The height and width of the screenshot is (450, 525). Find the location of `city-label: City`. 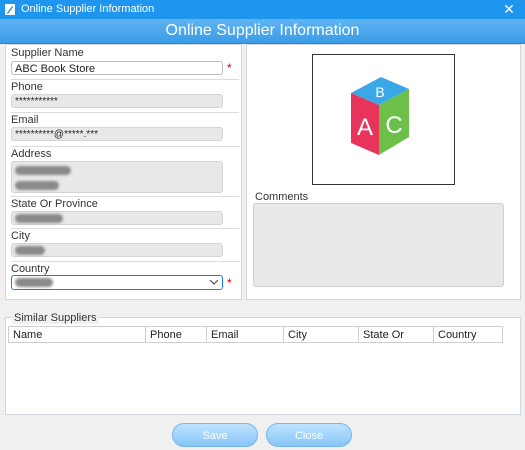

city-label: City is located at coordinates (20, 236).